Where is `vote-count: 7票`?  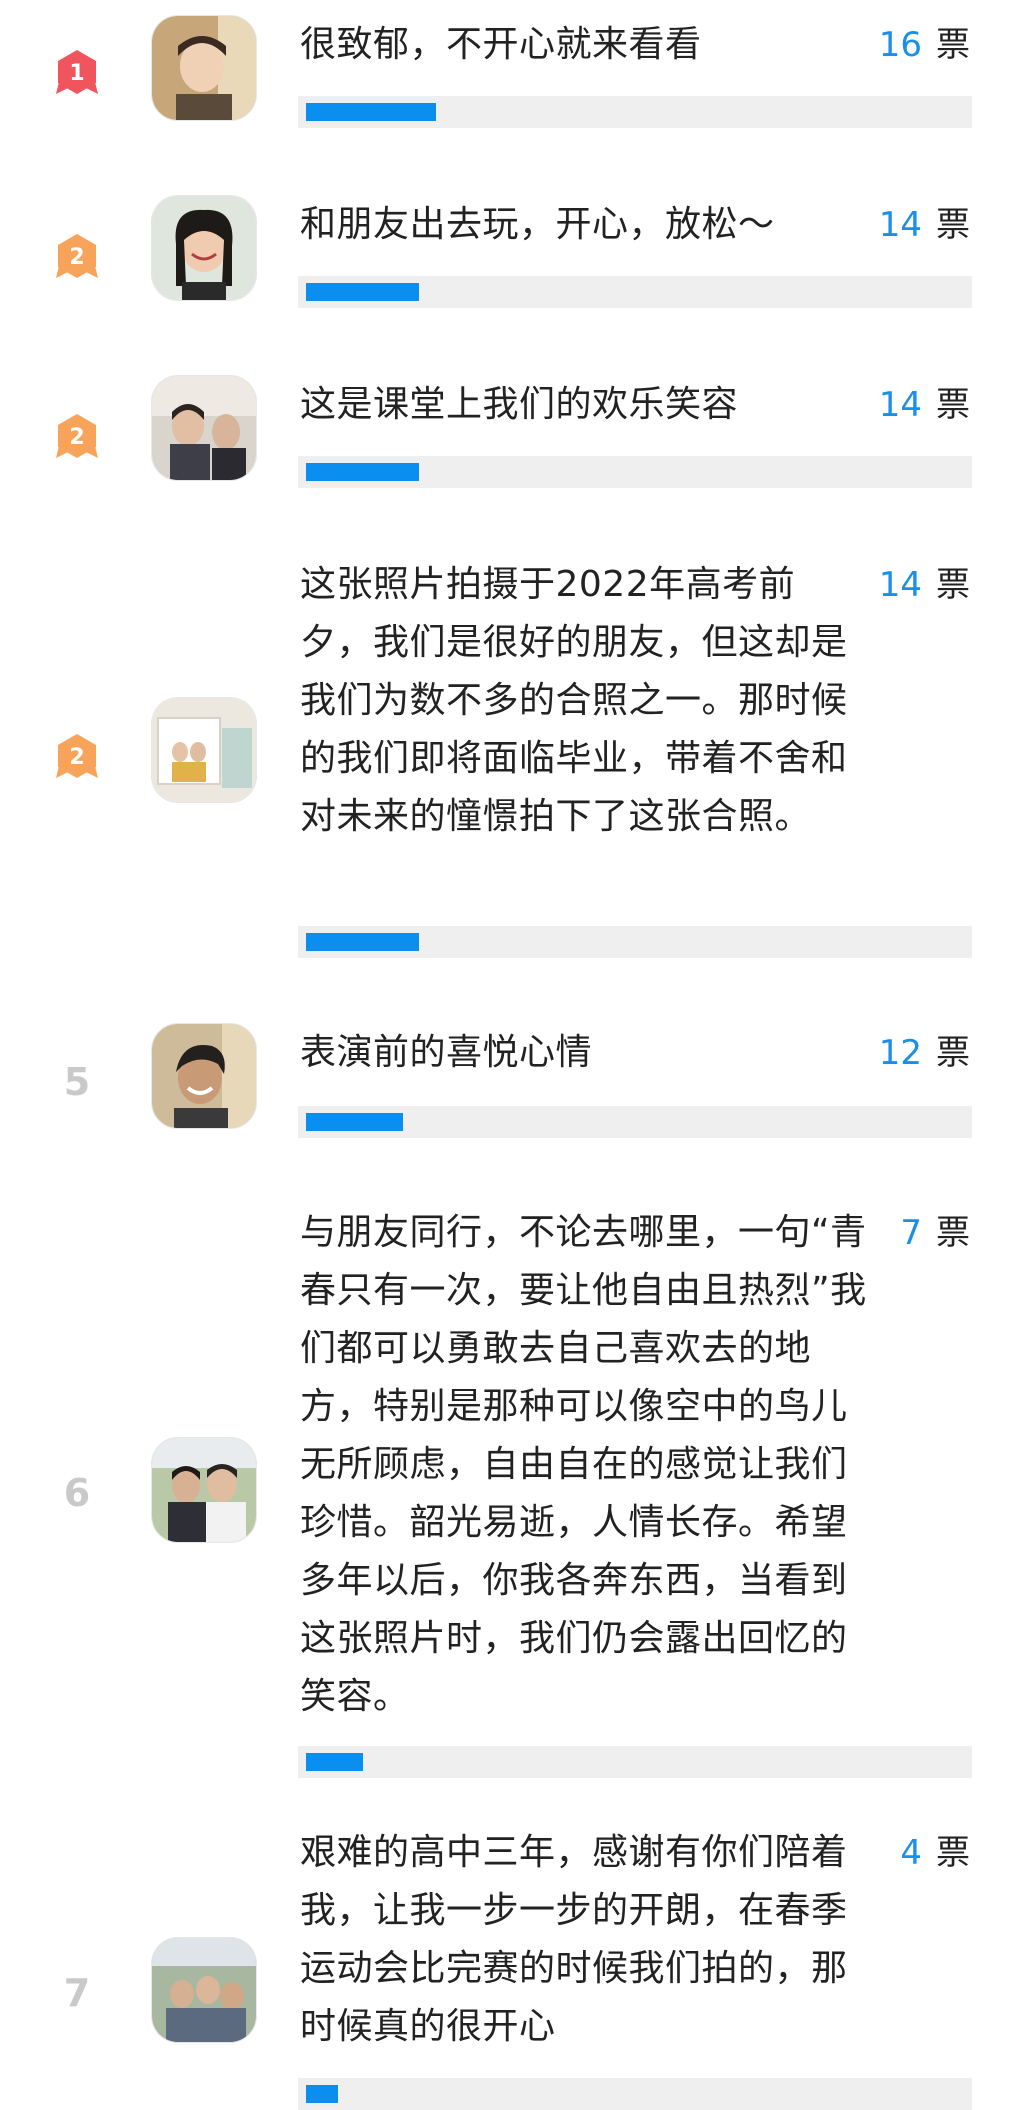 vote-count: 7票 is located at coordinates (935, 1233).